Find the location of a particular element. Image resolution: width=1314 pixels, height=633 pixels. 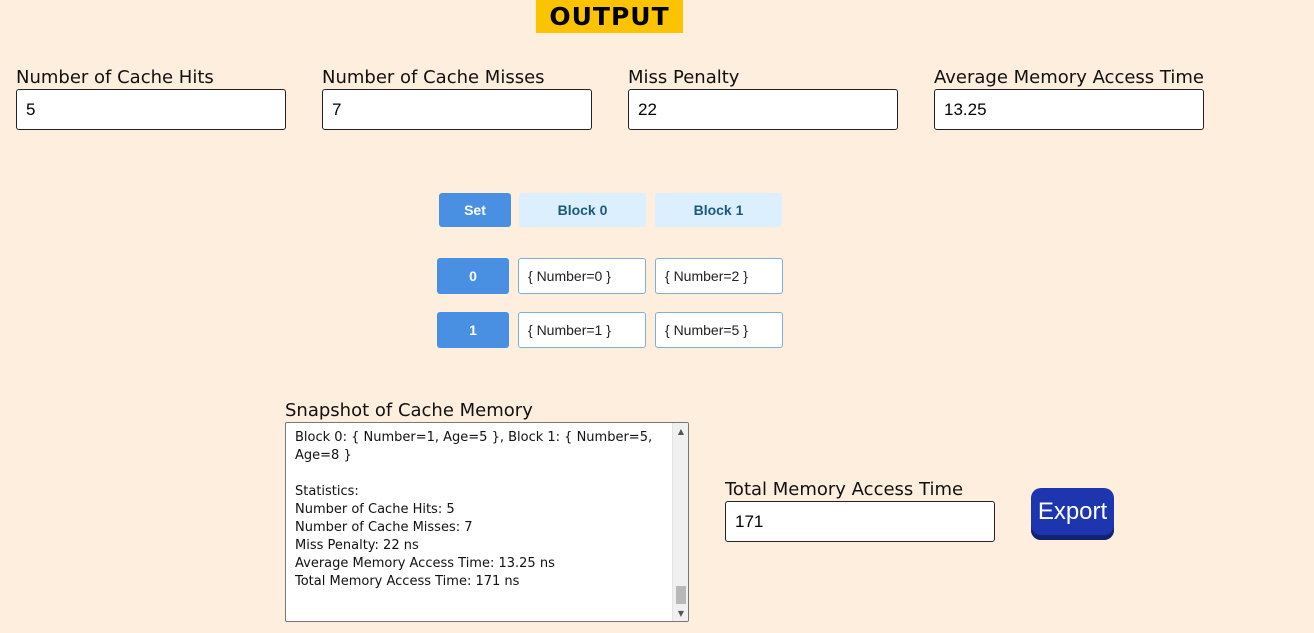

miss-penalty-label: Miss Penalty is located at coordinates (684, 77).